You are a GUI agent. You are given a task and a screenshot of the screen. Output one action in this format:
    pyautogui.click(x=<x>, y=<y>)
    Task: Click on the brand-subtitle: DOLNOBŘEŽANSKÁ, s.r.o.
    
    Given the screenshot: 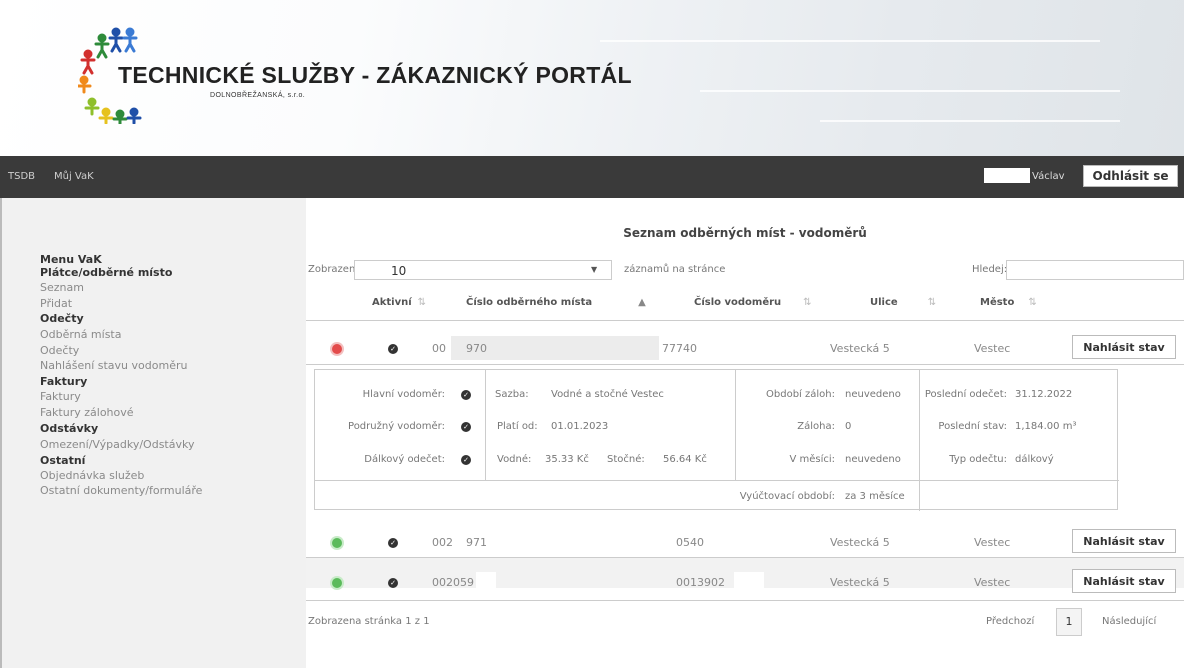 What is the action you would take?
    pyautogui.click(x=258, y=95)
    